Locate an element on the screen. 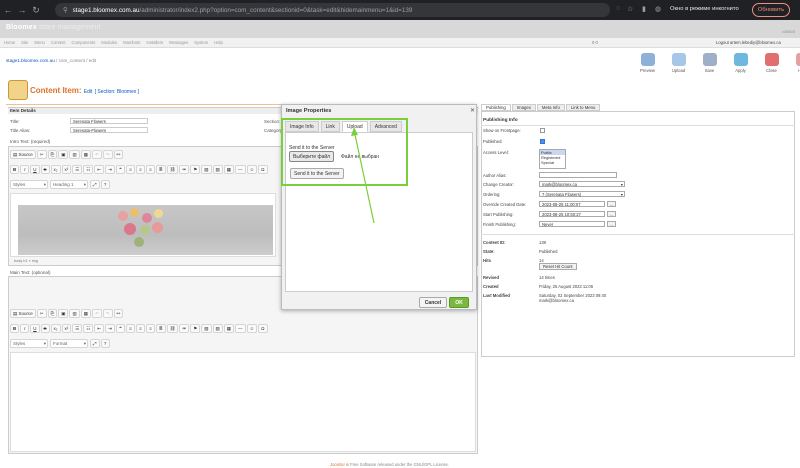 The width and height of the screenshot is (800, 468). start-publishing-input: 2023-08-25 10:50:27 is located at coordinates (572, 214).